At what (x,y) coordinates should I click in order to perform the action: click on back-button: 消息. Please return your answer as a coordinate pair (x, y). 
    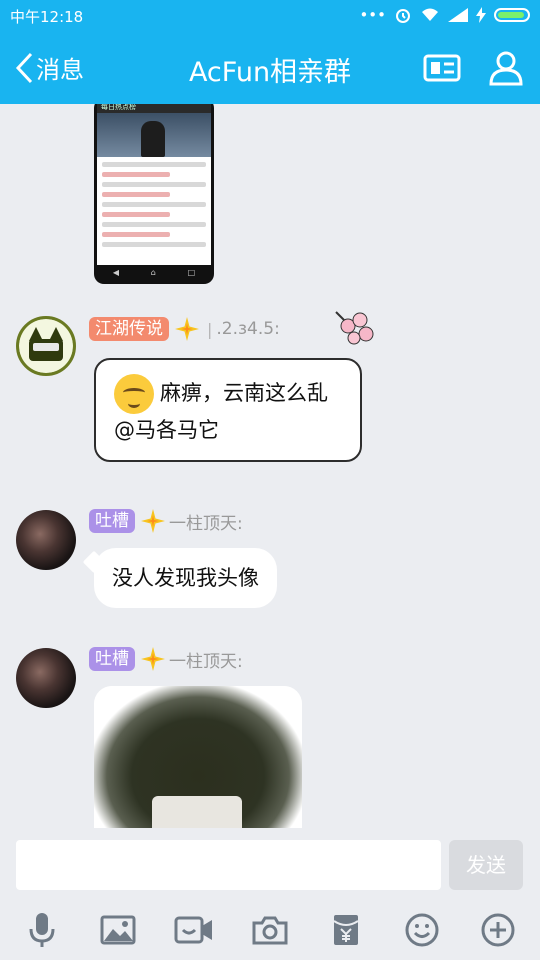
    Looking at the image, I should click on (49, 67).